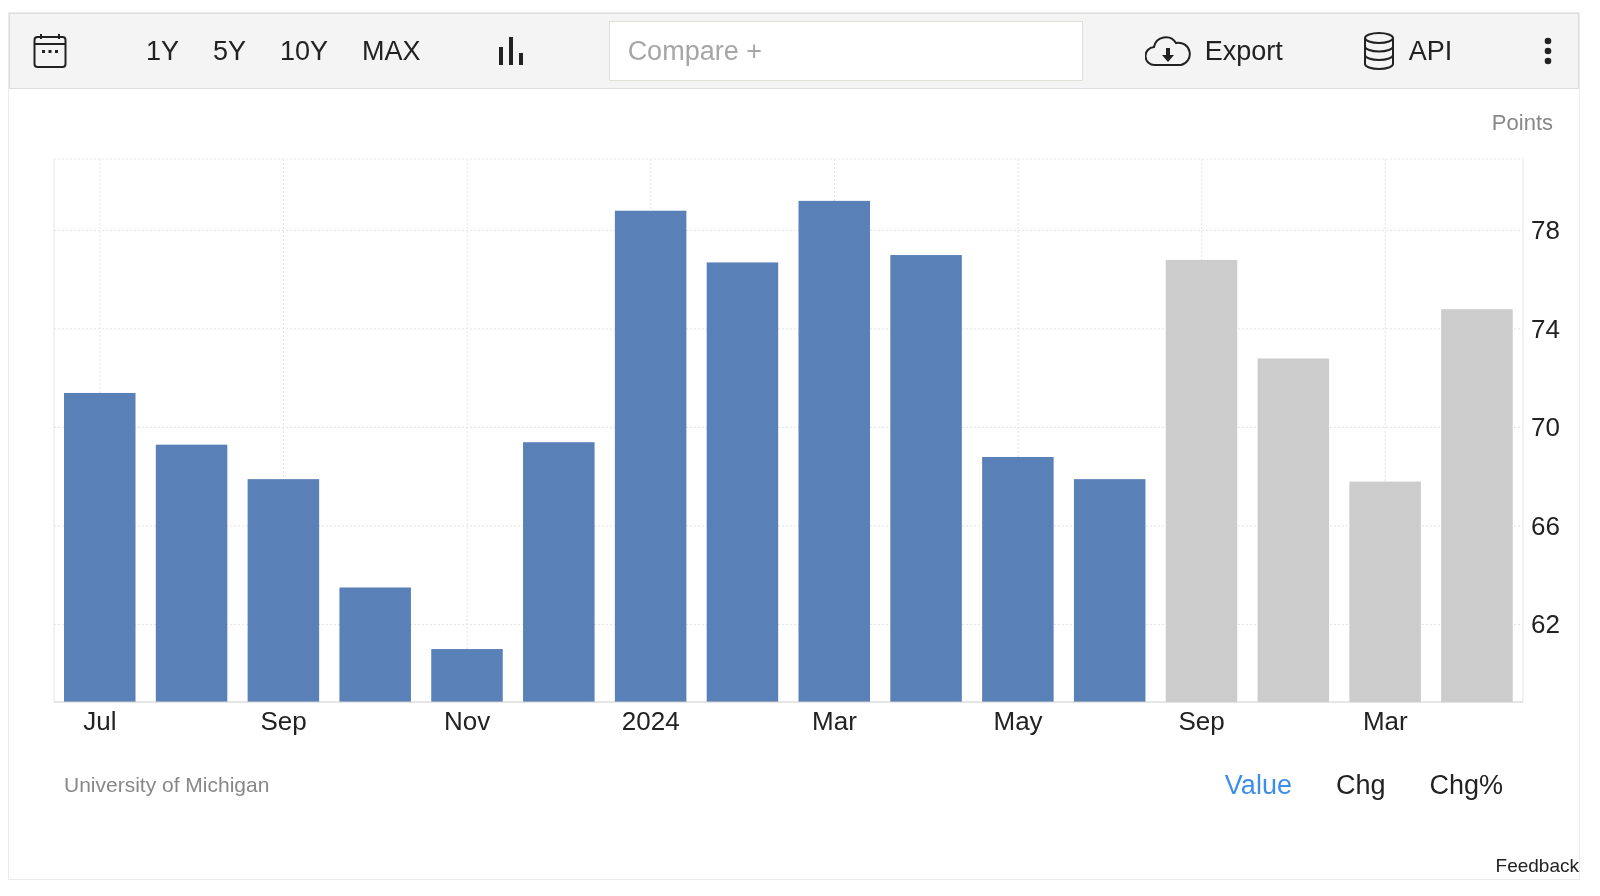 This screenshot has width=1600, height=896. What do you see at coordinates (1378, 51) in the screenshot?
I see `database-icon` at bounding box center [1378, 51].